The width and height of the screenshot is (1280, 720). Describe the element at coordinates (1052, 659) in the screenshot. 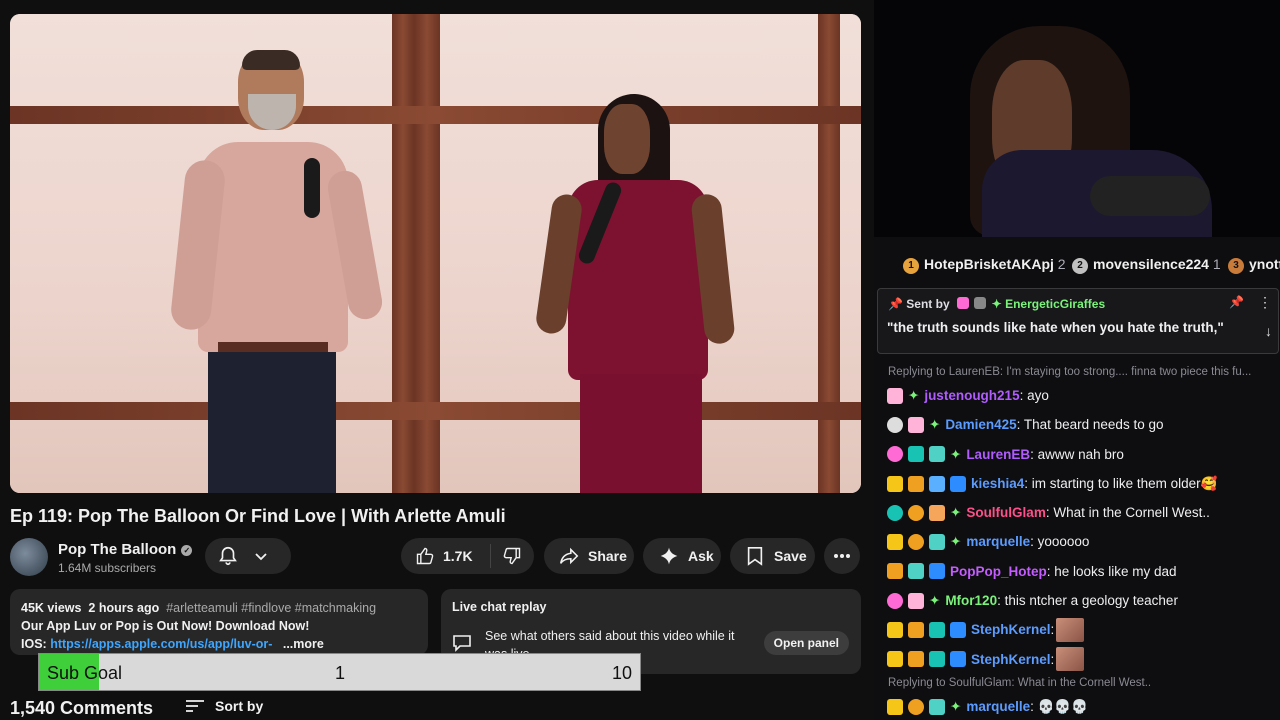

I see `chat-text: :` at that location.